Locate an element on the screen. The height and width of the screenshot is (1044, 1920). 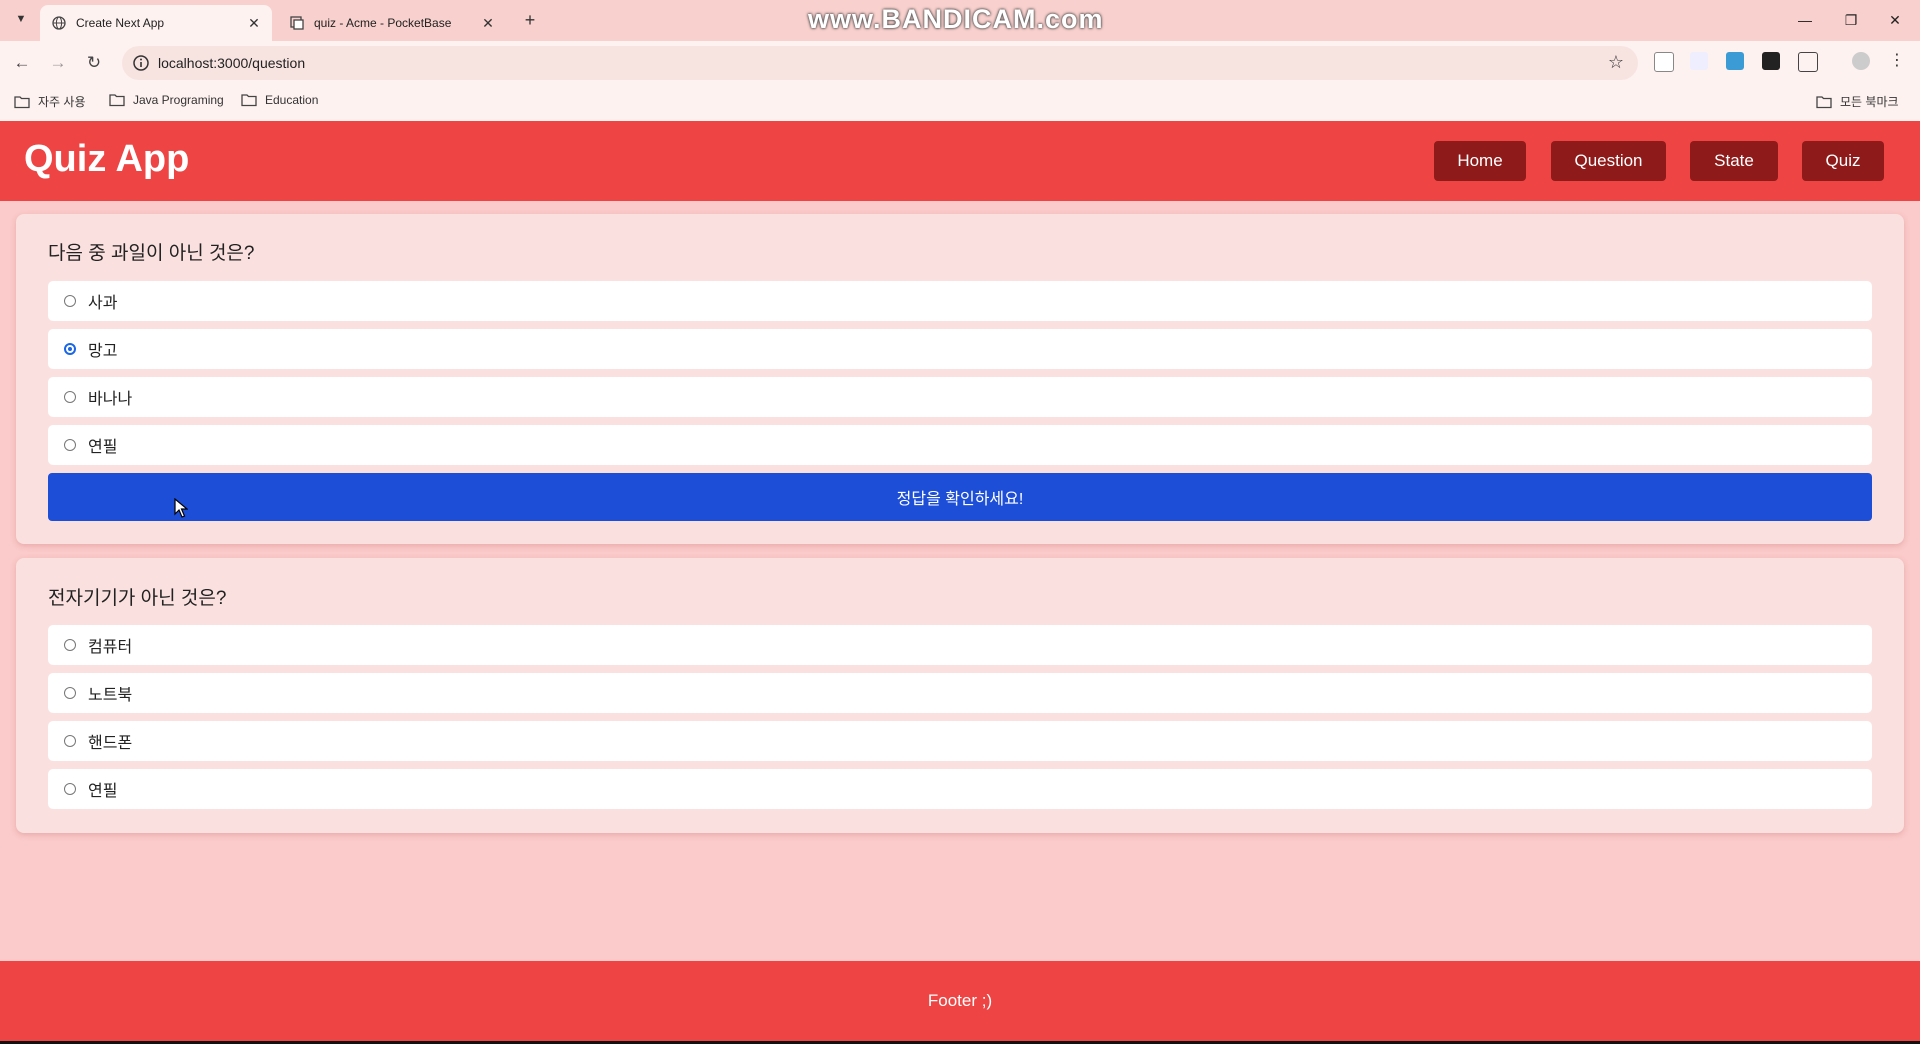
radio-button-selected is located at coordinates (70, 349).